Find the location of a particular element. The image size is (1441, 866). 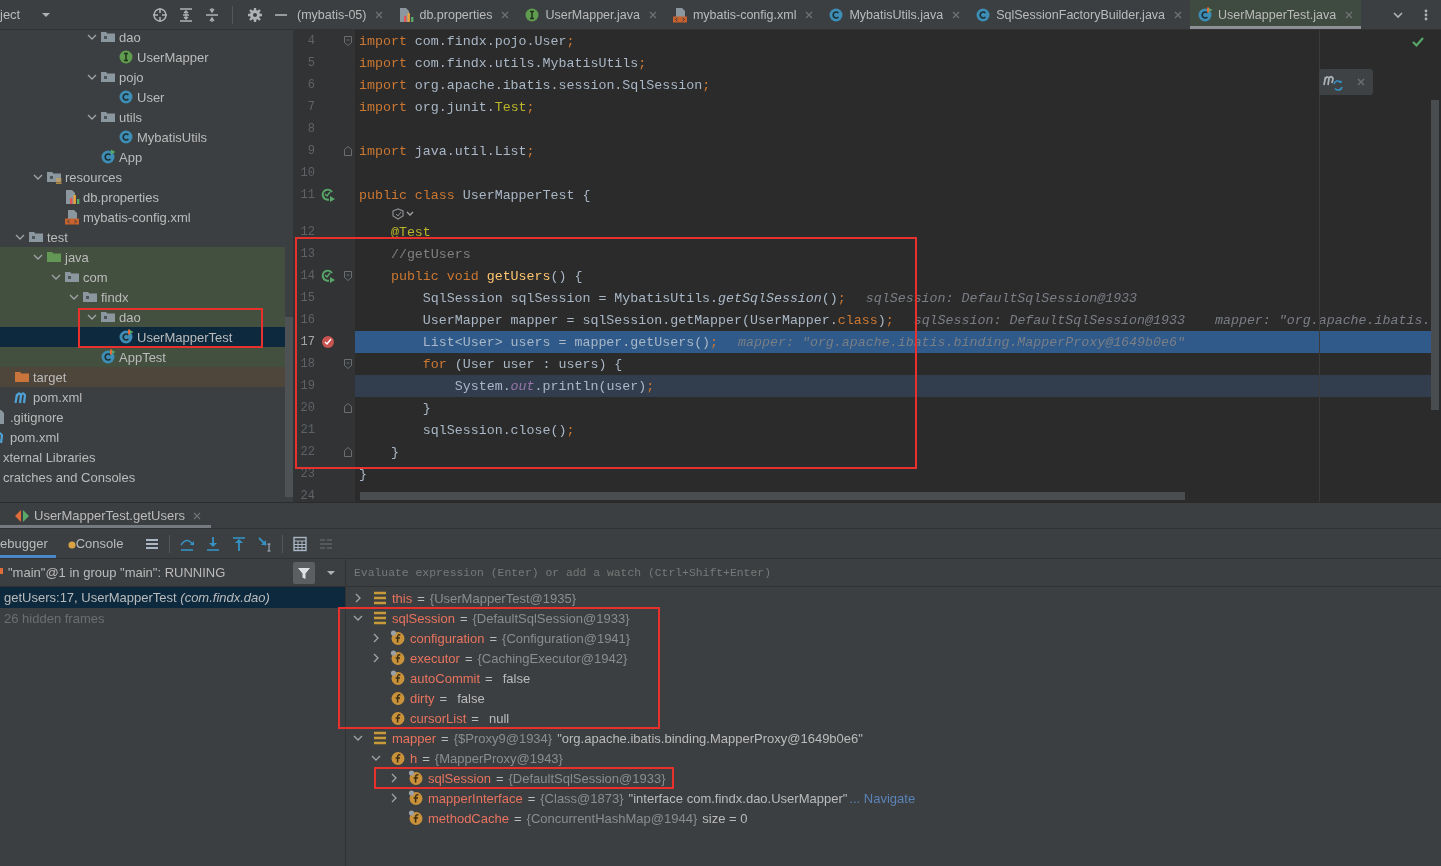

code-line: import org.junit.Test; is located at coordinates (447, 107).